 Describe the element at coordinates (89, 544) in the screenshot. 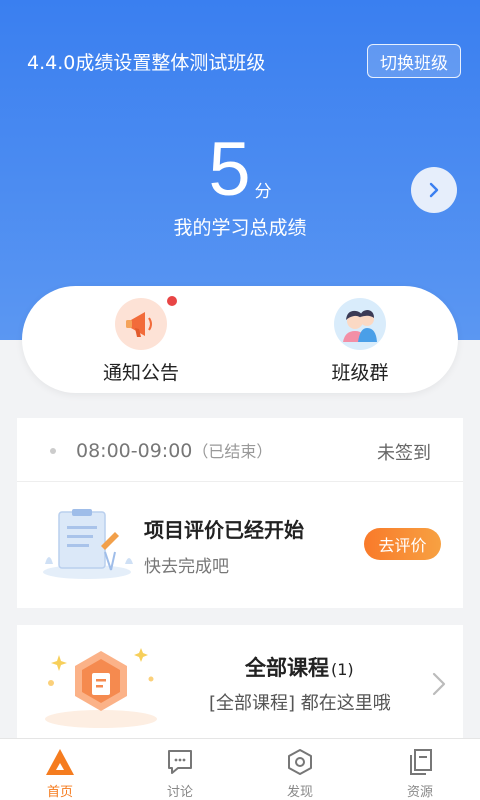

I see `evaluation-illustration-icon` at that location.